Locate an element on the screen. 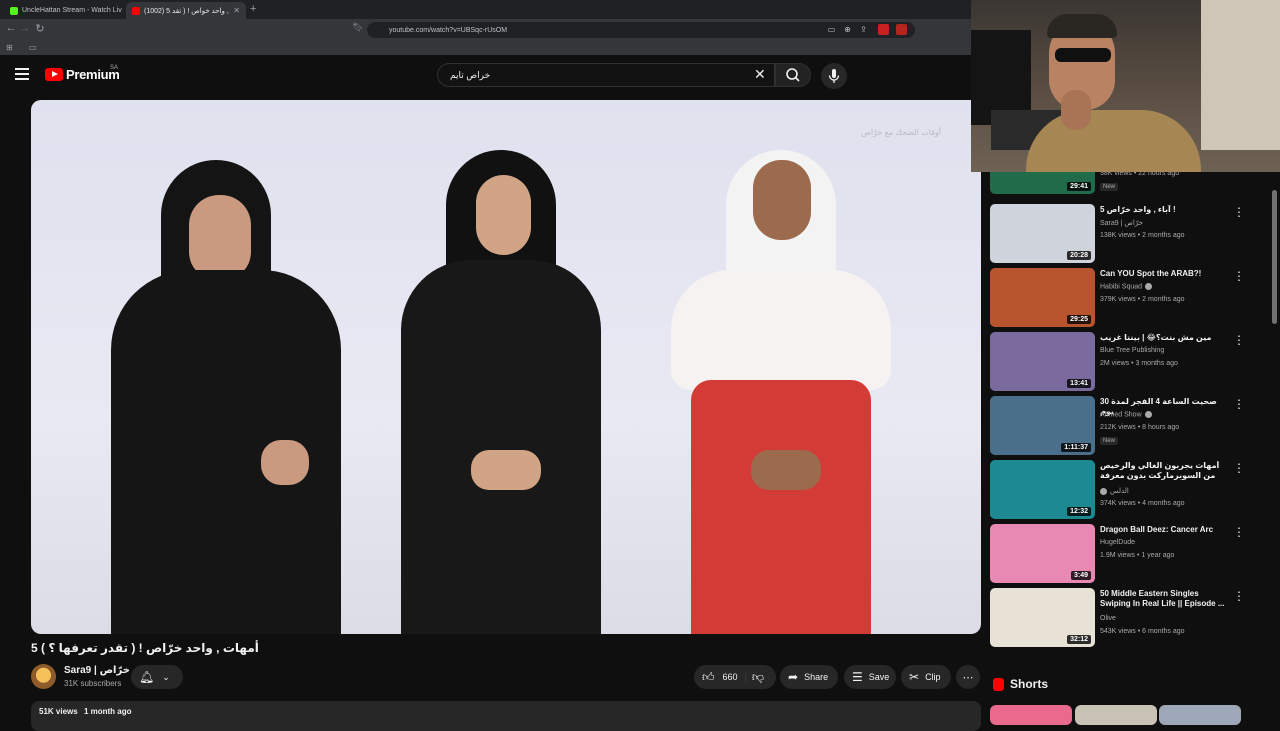 The image size is (1280, 731). like-dislike-group: 👍︎ 660 | 👎︎ is located at coordinates (735, 677).